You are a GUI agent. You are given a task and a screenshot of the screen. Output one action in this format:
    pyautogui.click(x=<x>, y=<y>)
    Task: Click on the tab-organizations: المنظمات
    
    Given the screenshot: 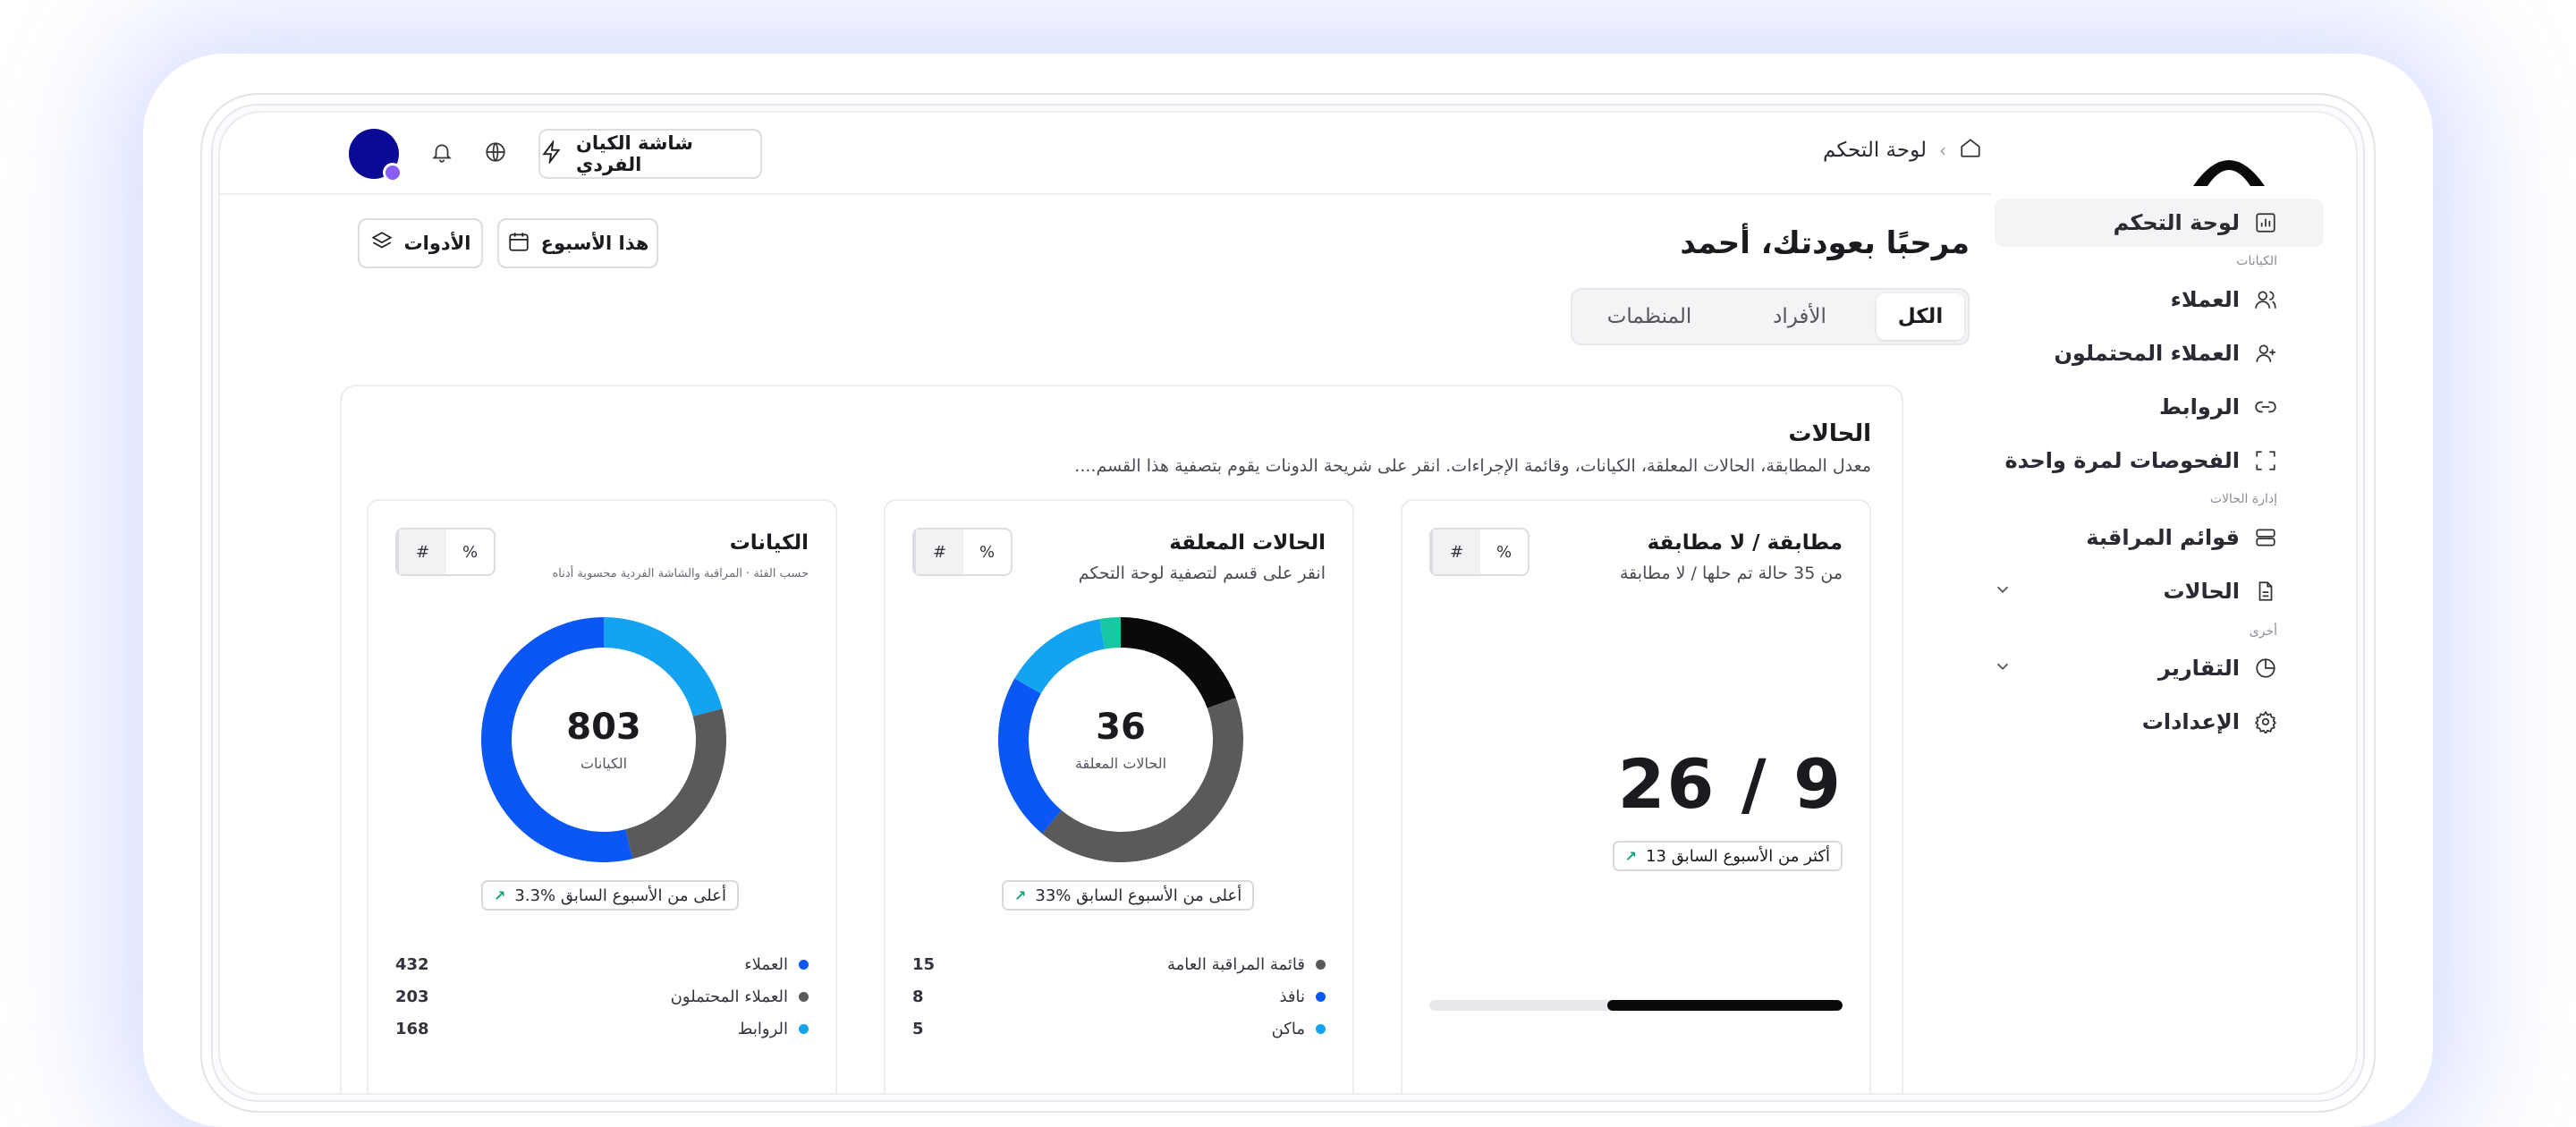 What is the action you would take?
    pyautogui.click(x=1649, y=316)
    